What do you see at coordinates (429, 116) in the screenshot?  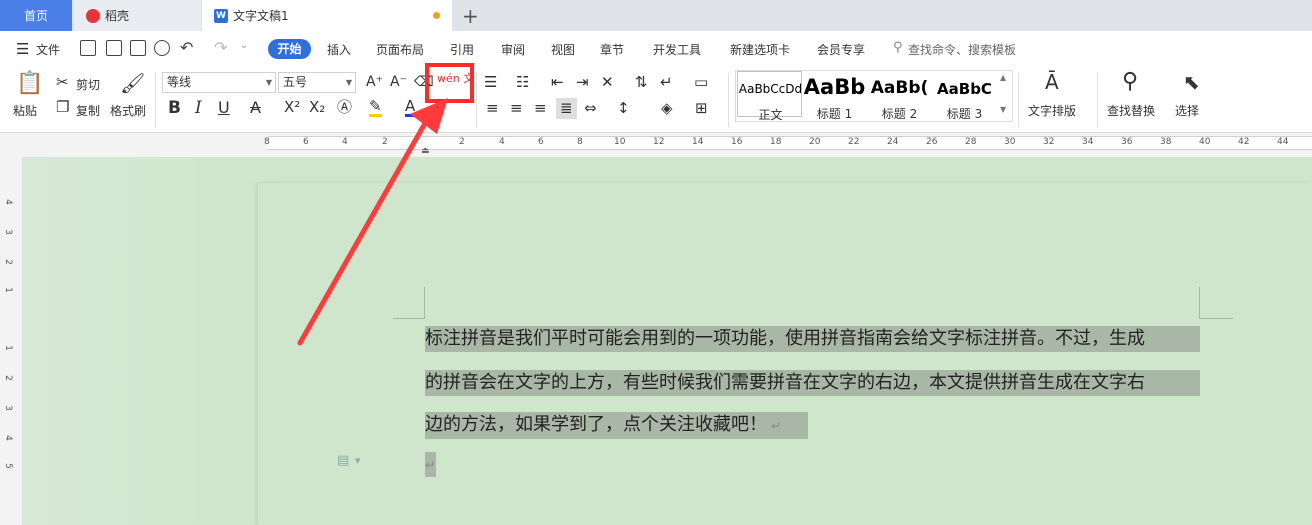 I see `annotation-arrow-head` at bounding box center [429, 116].